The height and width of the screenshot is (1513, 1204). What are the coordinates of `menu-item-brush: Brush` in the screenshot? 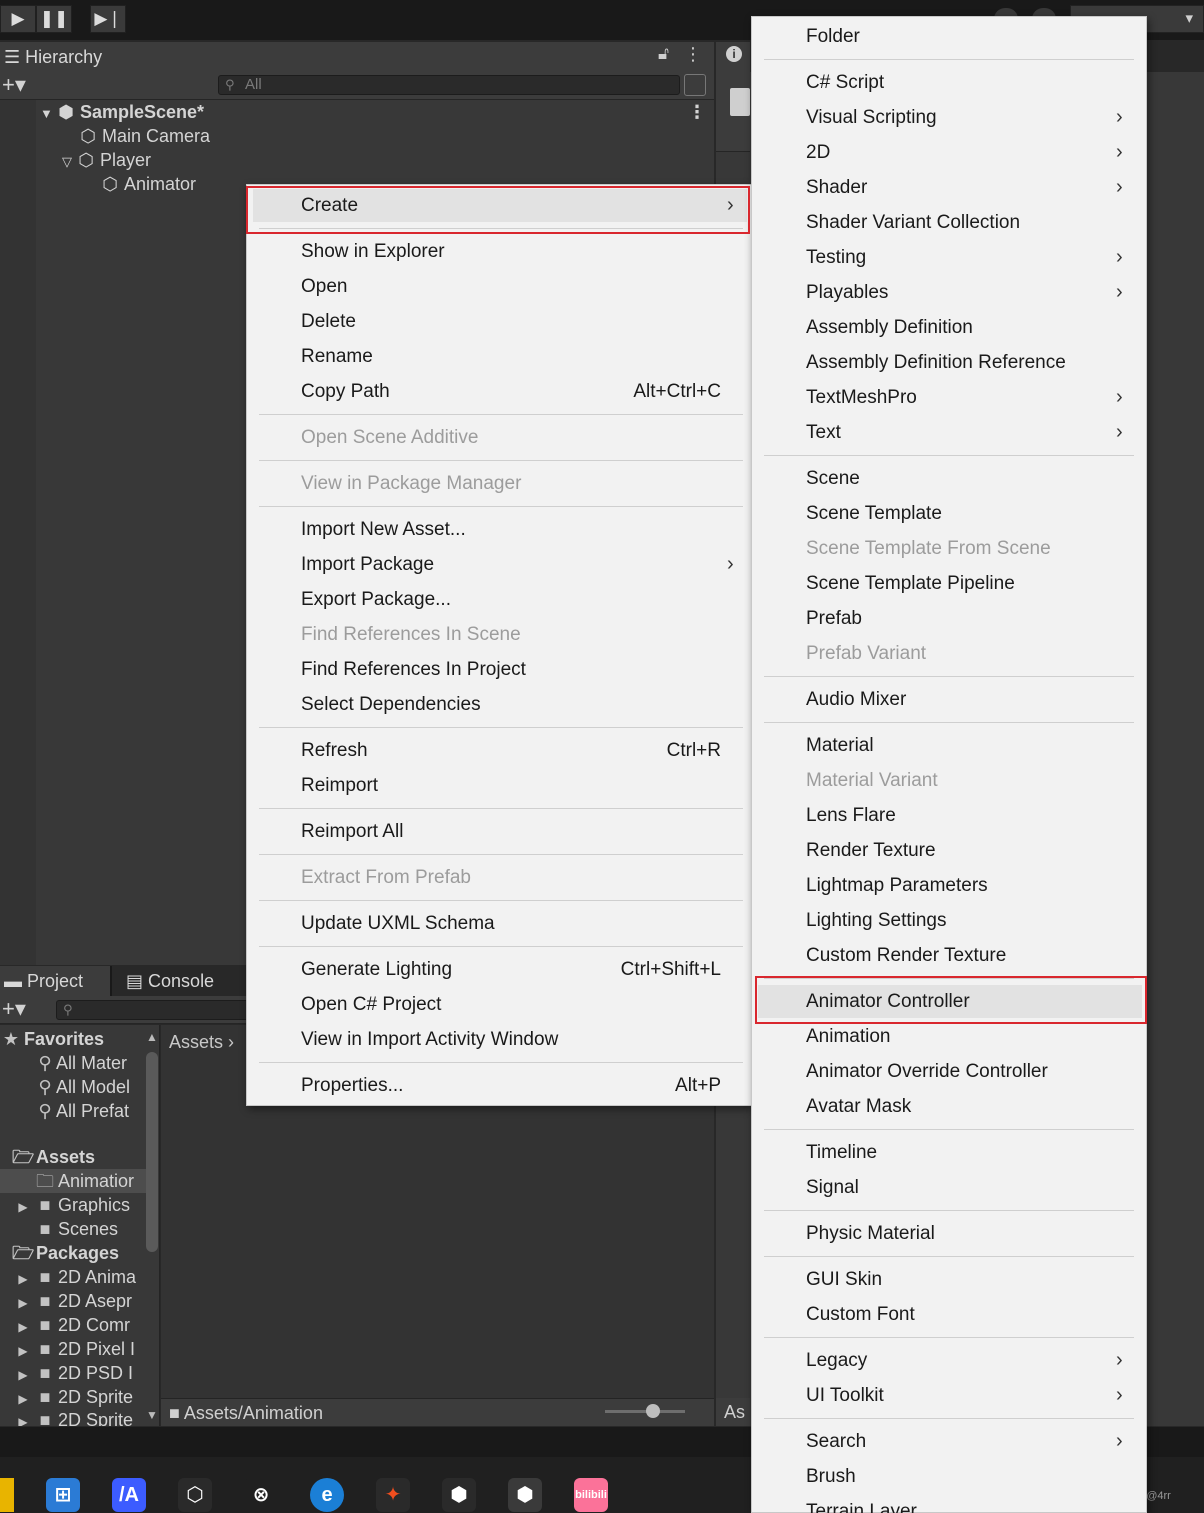 It's located at (966, 1476).